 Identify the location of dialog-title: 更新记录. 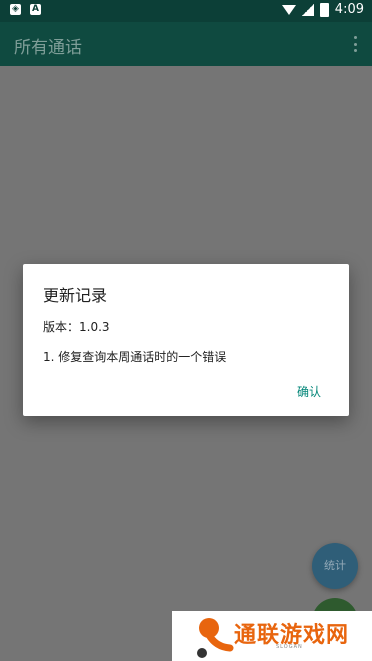
(75, 295).